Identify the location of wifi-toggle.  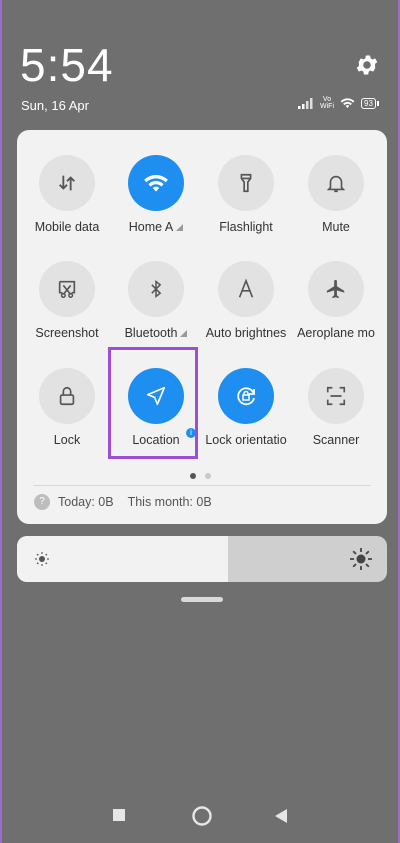
(156, 183).